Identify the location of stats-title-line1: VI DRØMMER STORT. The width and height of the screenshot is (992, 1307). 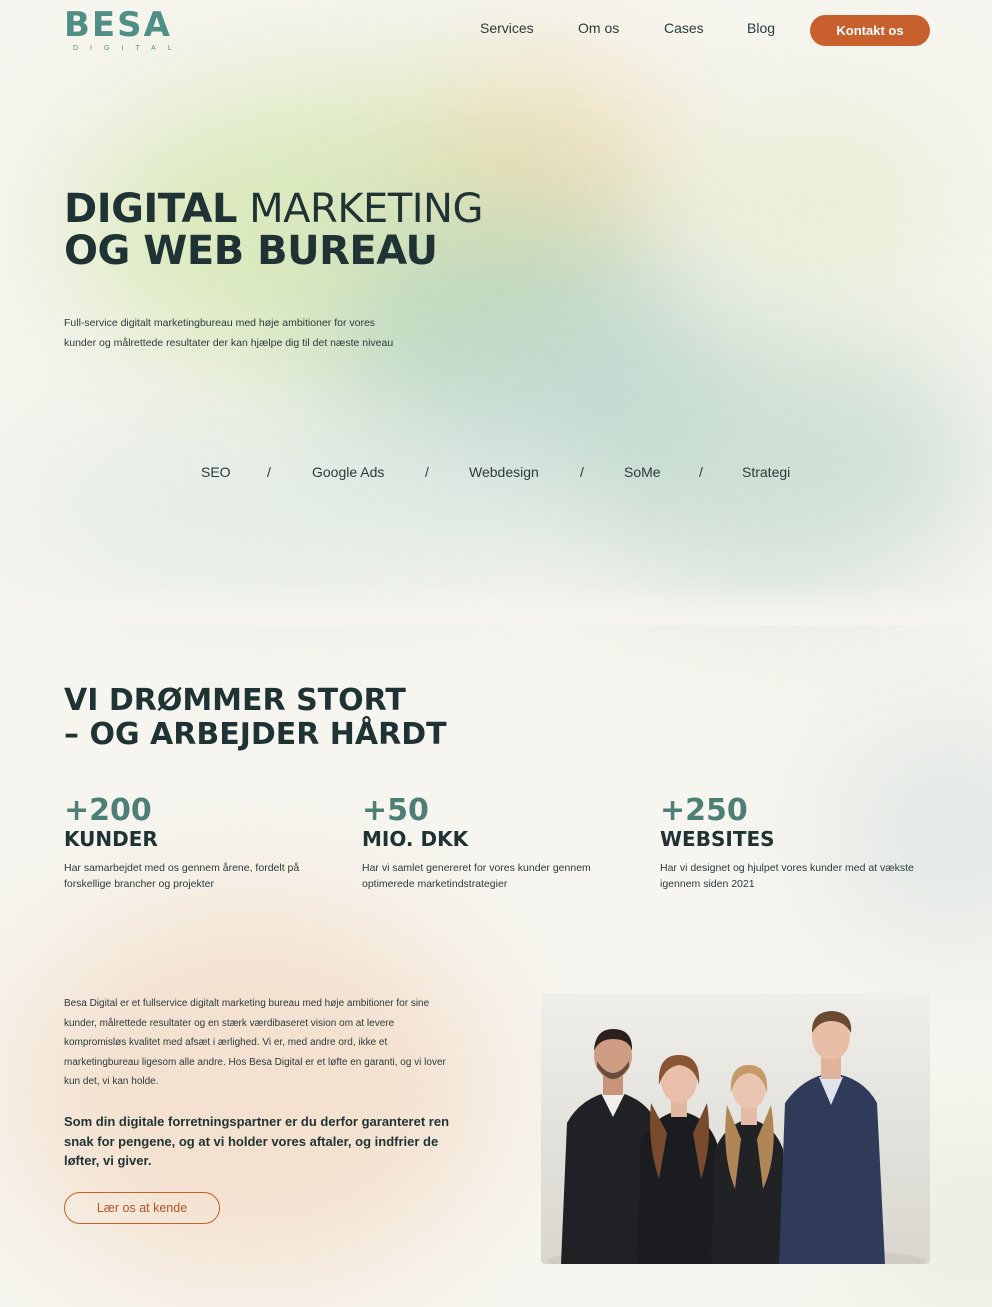
(235, 700).